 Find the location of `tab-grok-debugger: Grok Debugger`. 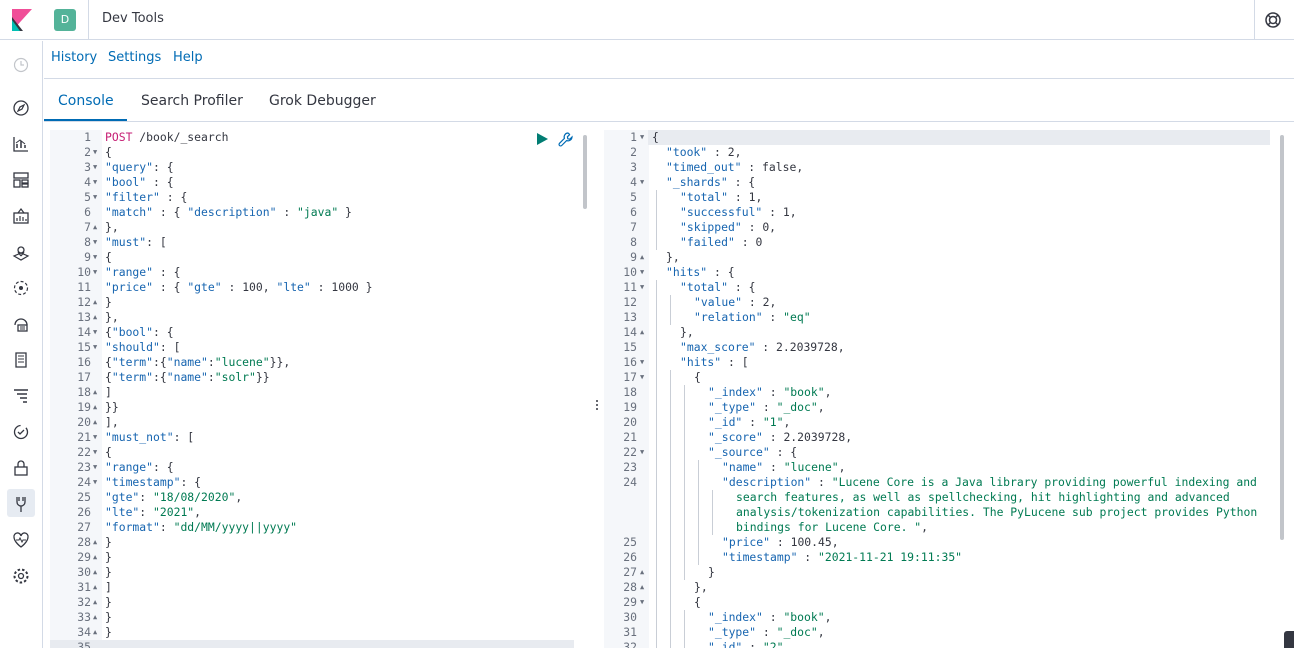

tab-grok-debugger: Grok Debugger is located at coordinates (322, 101).